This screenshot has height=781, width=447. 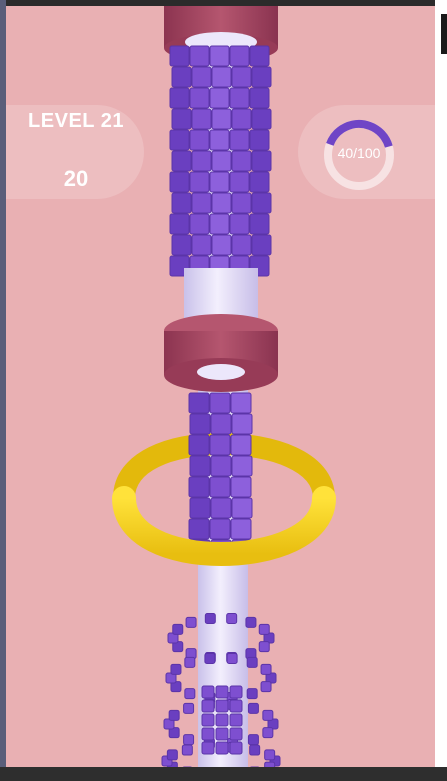 I want to click on bottom-bar, so click(x=223, y=774).